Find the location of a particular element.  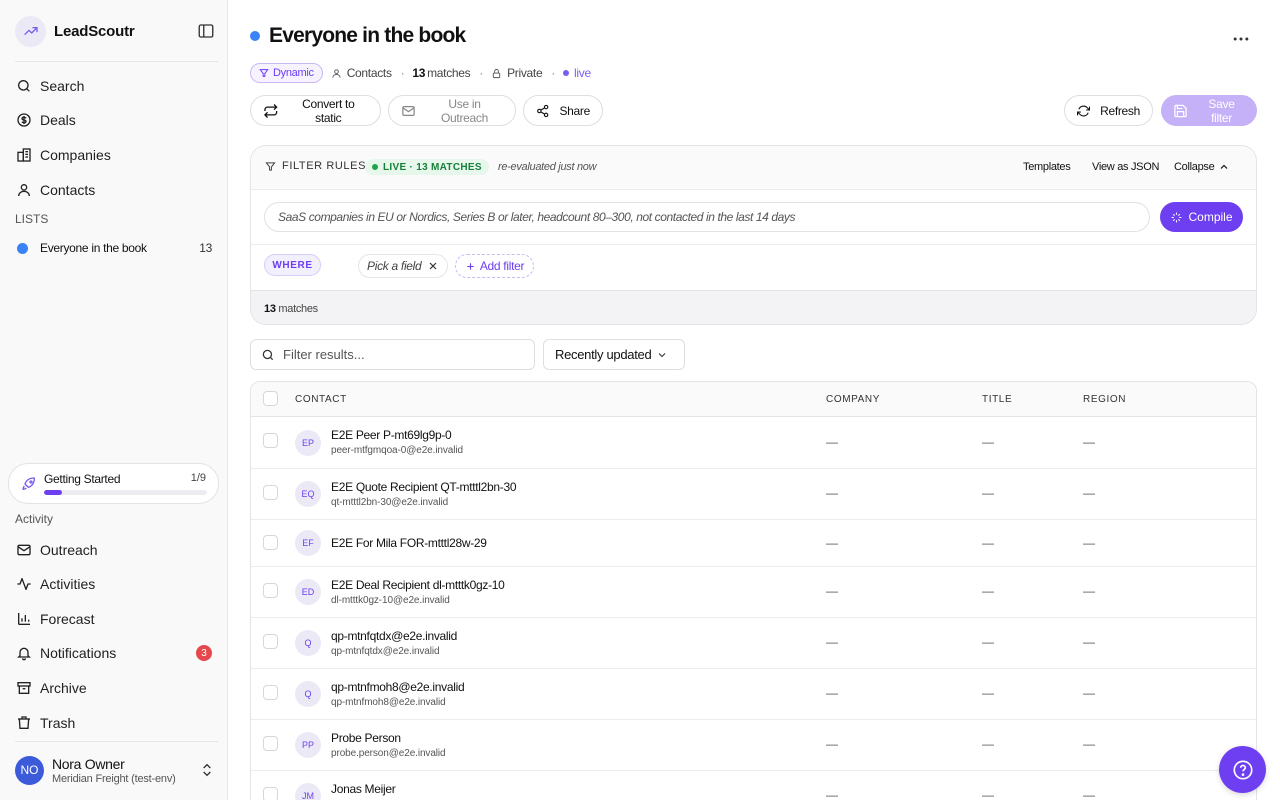

live-badge-text: LIVE · 13 MATCHES is located at coordinates (432, 167).